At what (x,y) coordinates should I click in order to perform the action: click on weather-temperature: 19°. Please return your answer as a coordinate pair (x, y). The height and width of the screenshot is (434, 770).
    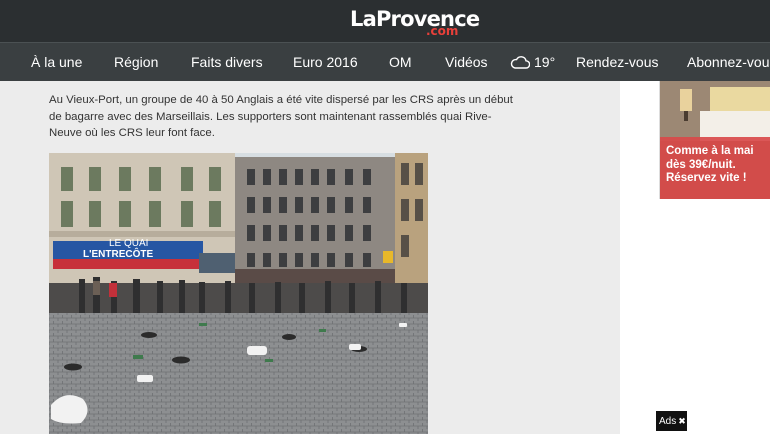
    Looking at the image, I should click on (545, 62).